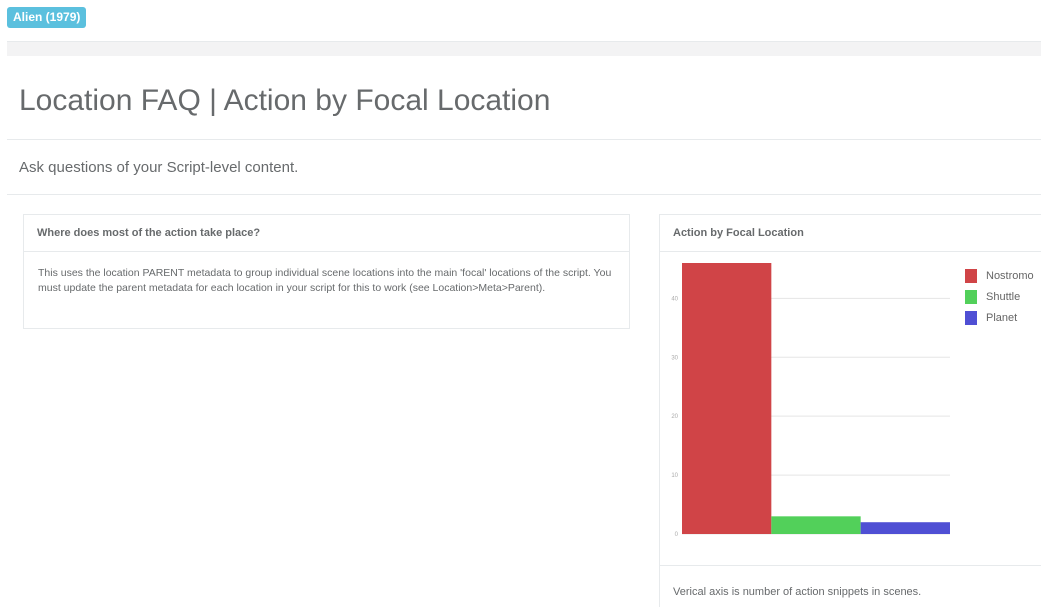 This screenshot has width=1041, height=607. I want to click on chart-y-ticks: 0 10 20 30 40, so click(674, 417).